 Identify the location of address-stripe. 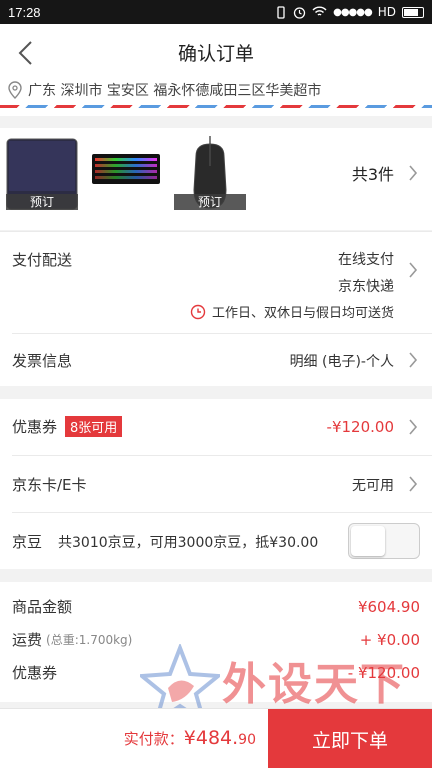
(216, 106).